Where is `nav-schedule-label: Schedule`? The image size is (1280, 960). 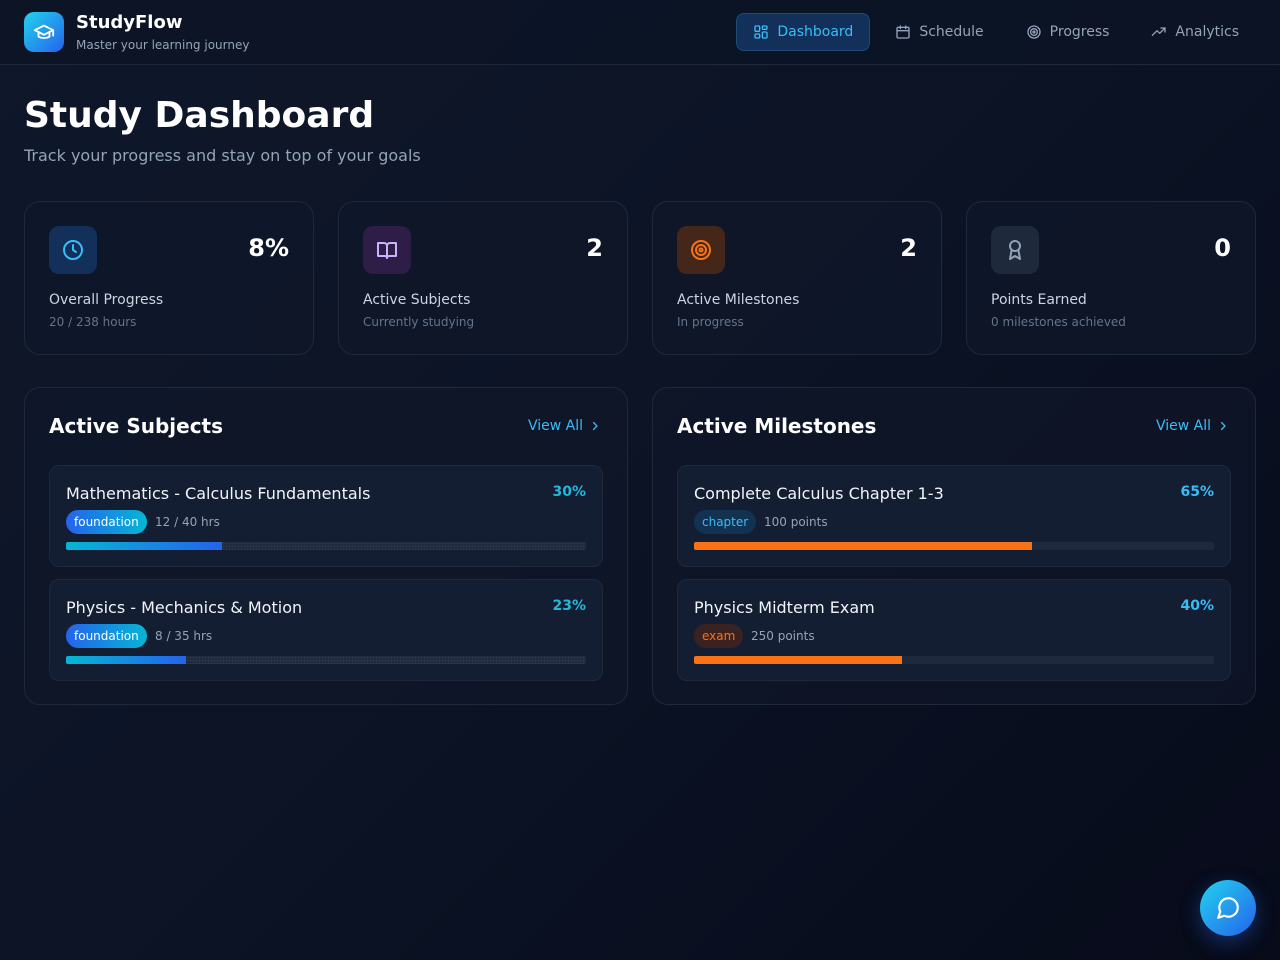
nav-schedule-label: Schedule is located at coordinates (951, 32).